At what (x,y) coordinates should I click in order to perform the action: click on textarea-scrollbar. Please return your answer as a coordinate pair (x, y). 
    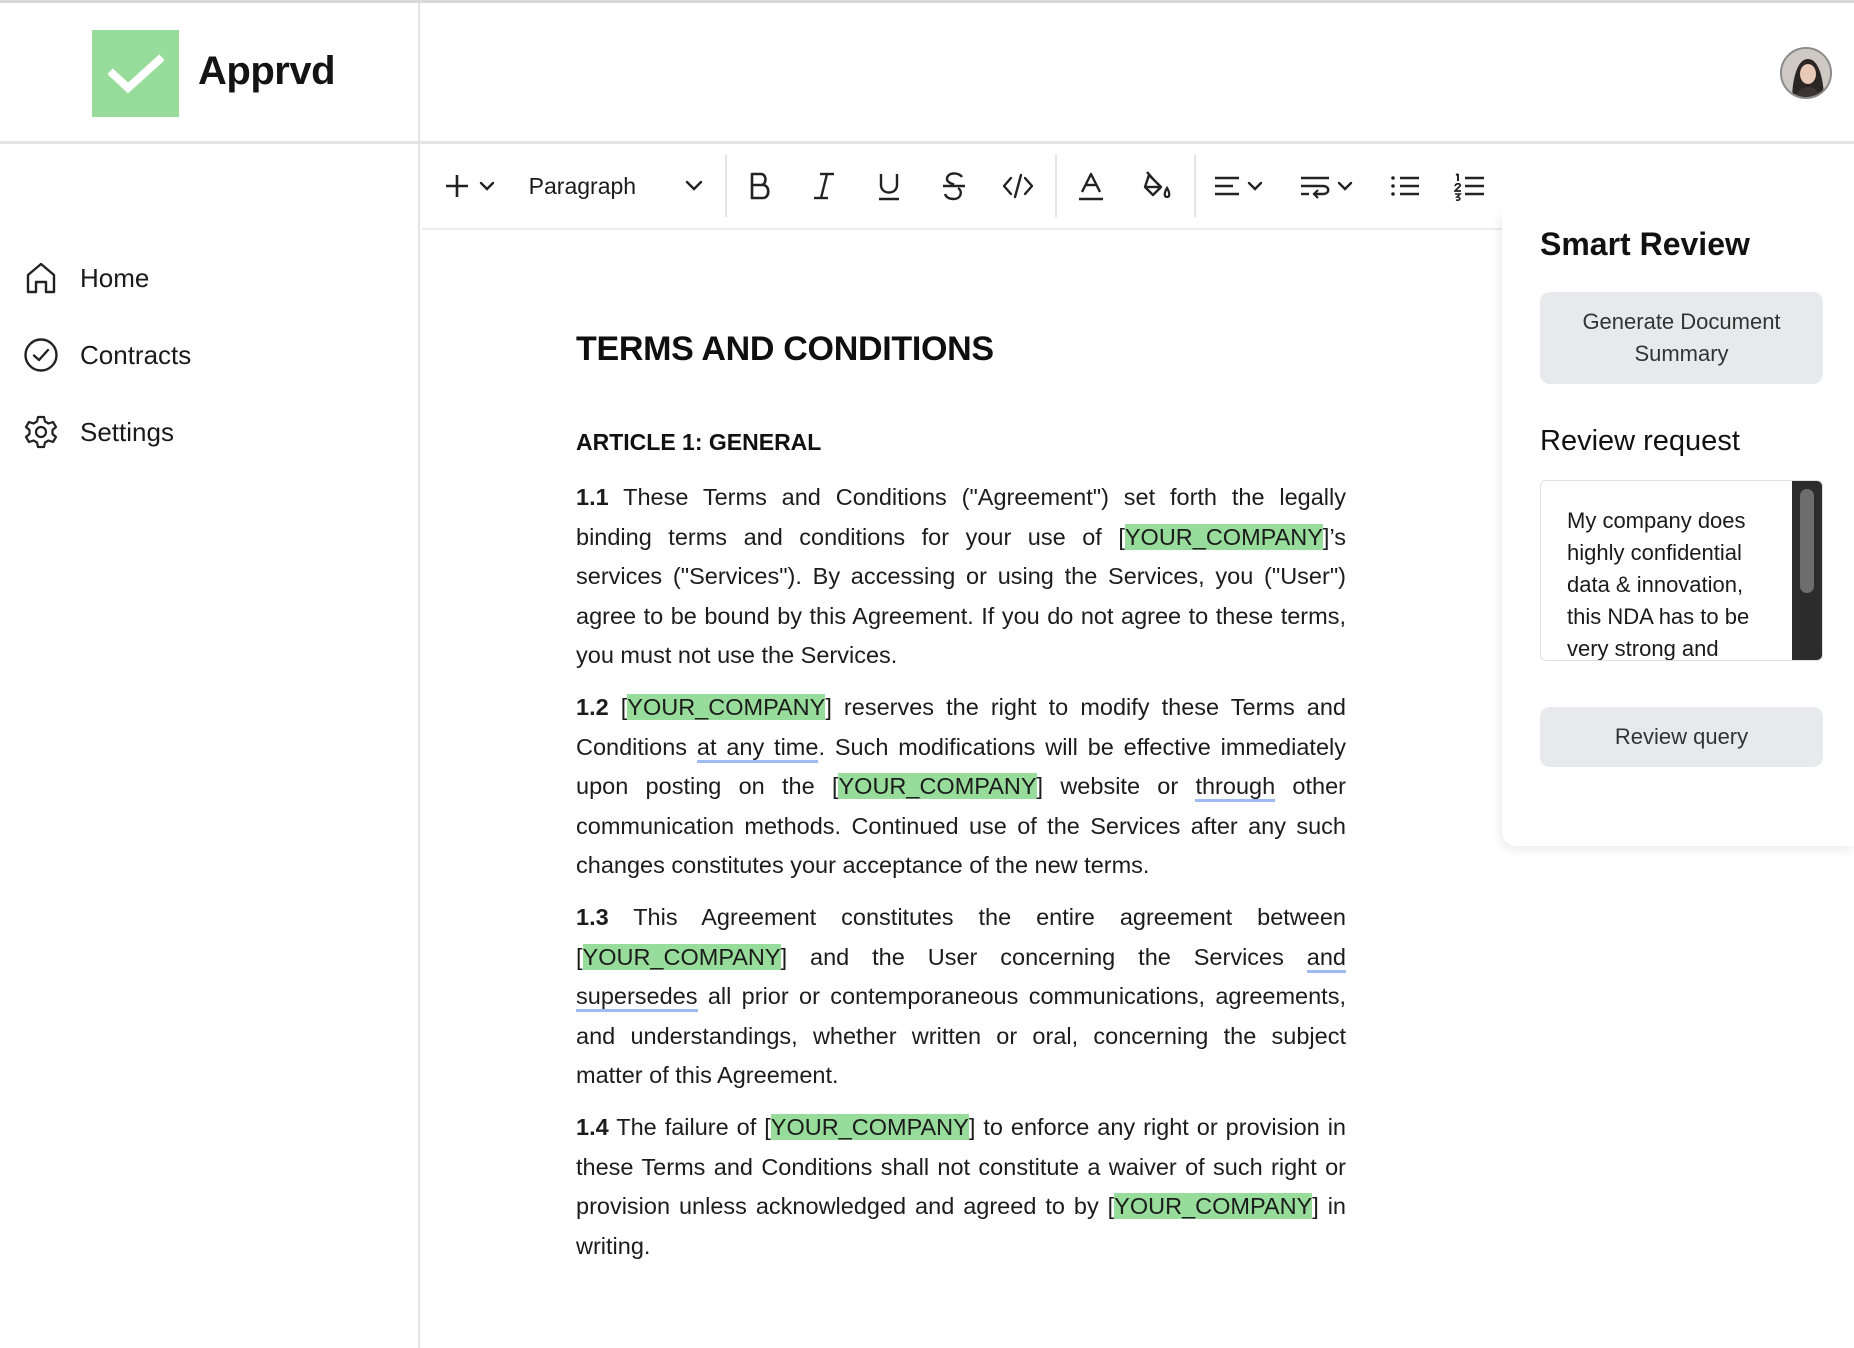
    Looking at the image, I should click on (1807, 570).